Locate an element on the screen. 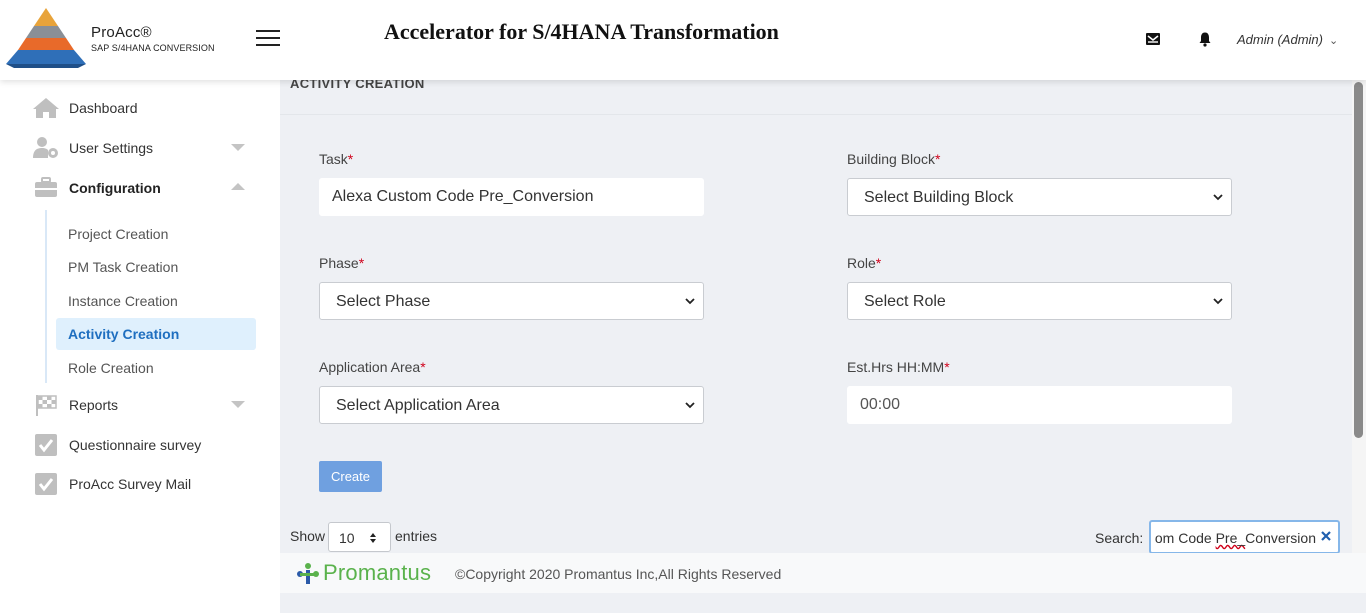  promantus-logo-text: Promantus is located at coordinates (377, 572).